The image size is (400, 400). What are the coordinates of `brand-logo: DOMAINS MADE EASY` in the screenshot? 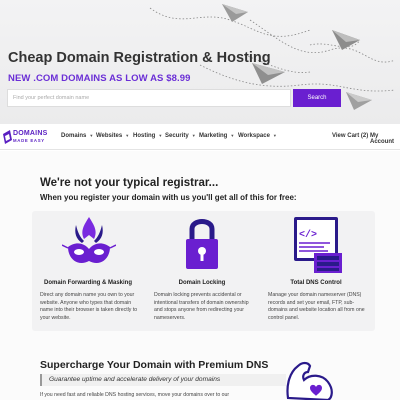 It's located at (29, 137).